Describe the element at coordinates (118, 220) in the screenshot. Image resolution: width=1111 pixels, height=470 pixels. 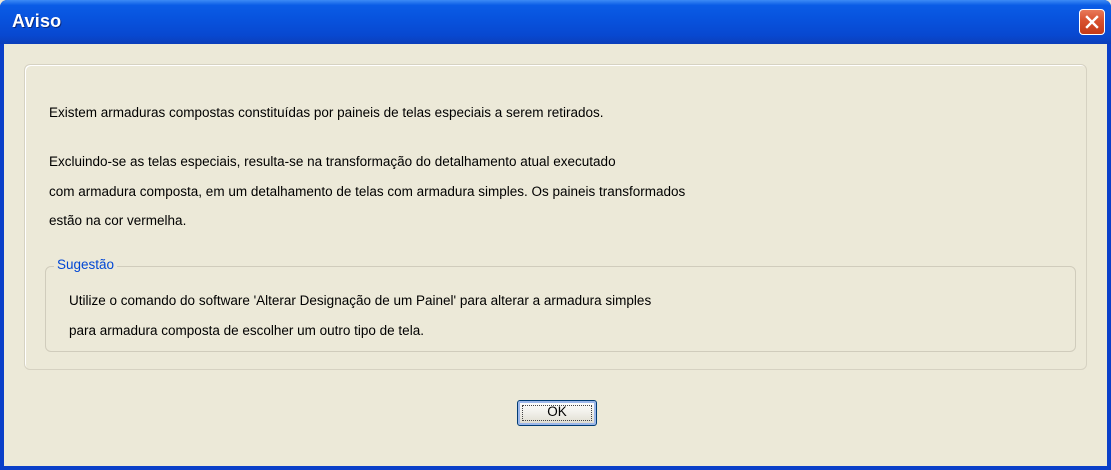
I see `message-line: estão na cor vermelha.` at that location.